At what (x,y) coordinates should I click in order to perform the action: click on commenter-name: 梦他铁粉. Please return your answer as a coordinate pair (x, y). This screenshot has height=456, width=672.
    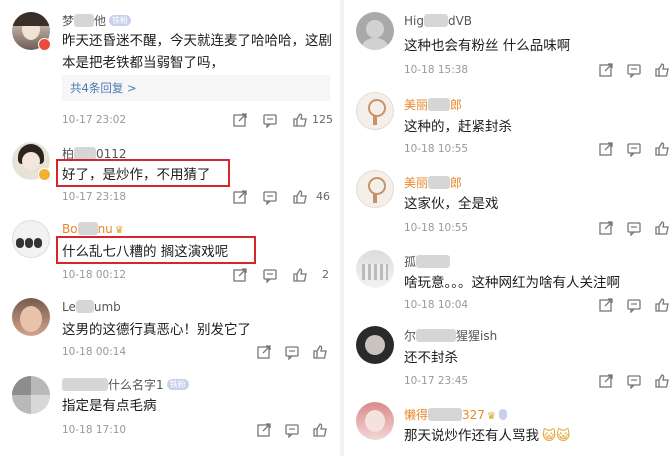
    Looking at the image, I should click on (97, 20).